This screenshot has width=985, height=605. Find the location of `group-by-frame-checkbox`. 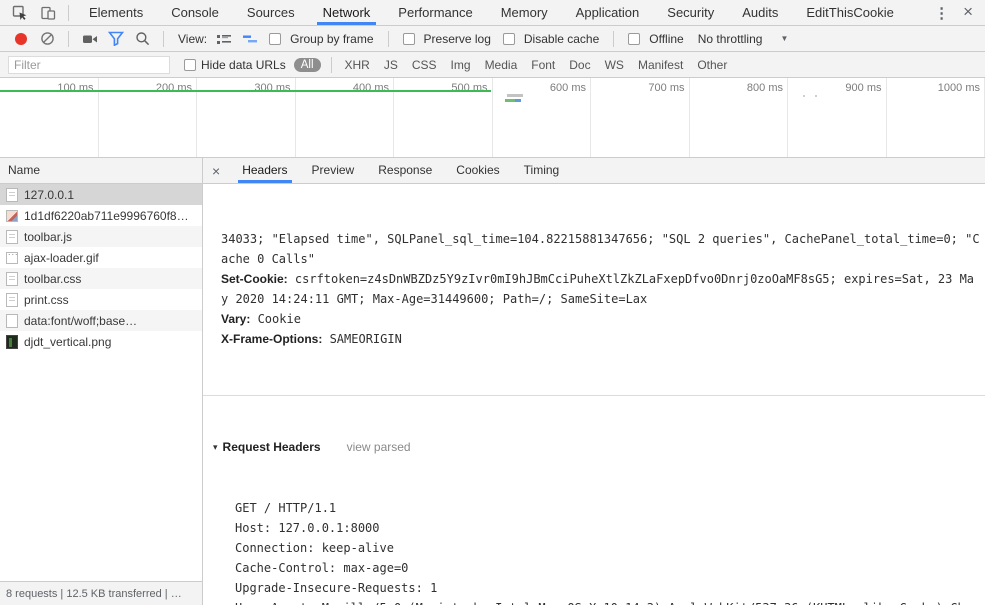

group-by-frame-checkbox is located at coordinates (275, 38).